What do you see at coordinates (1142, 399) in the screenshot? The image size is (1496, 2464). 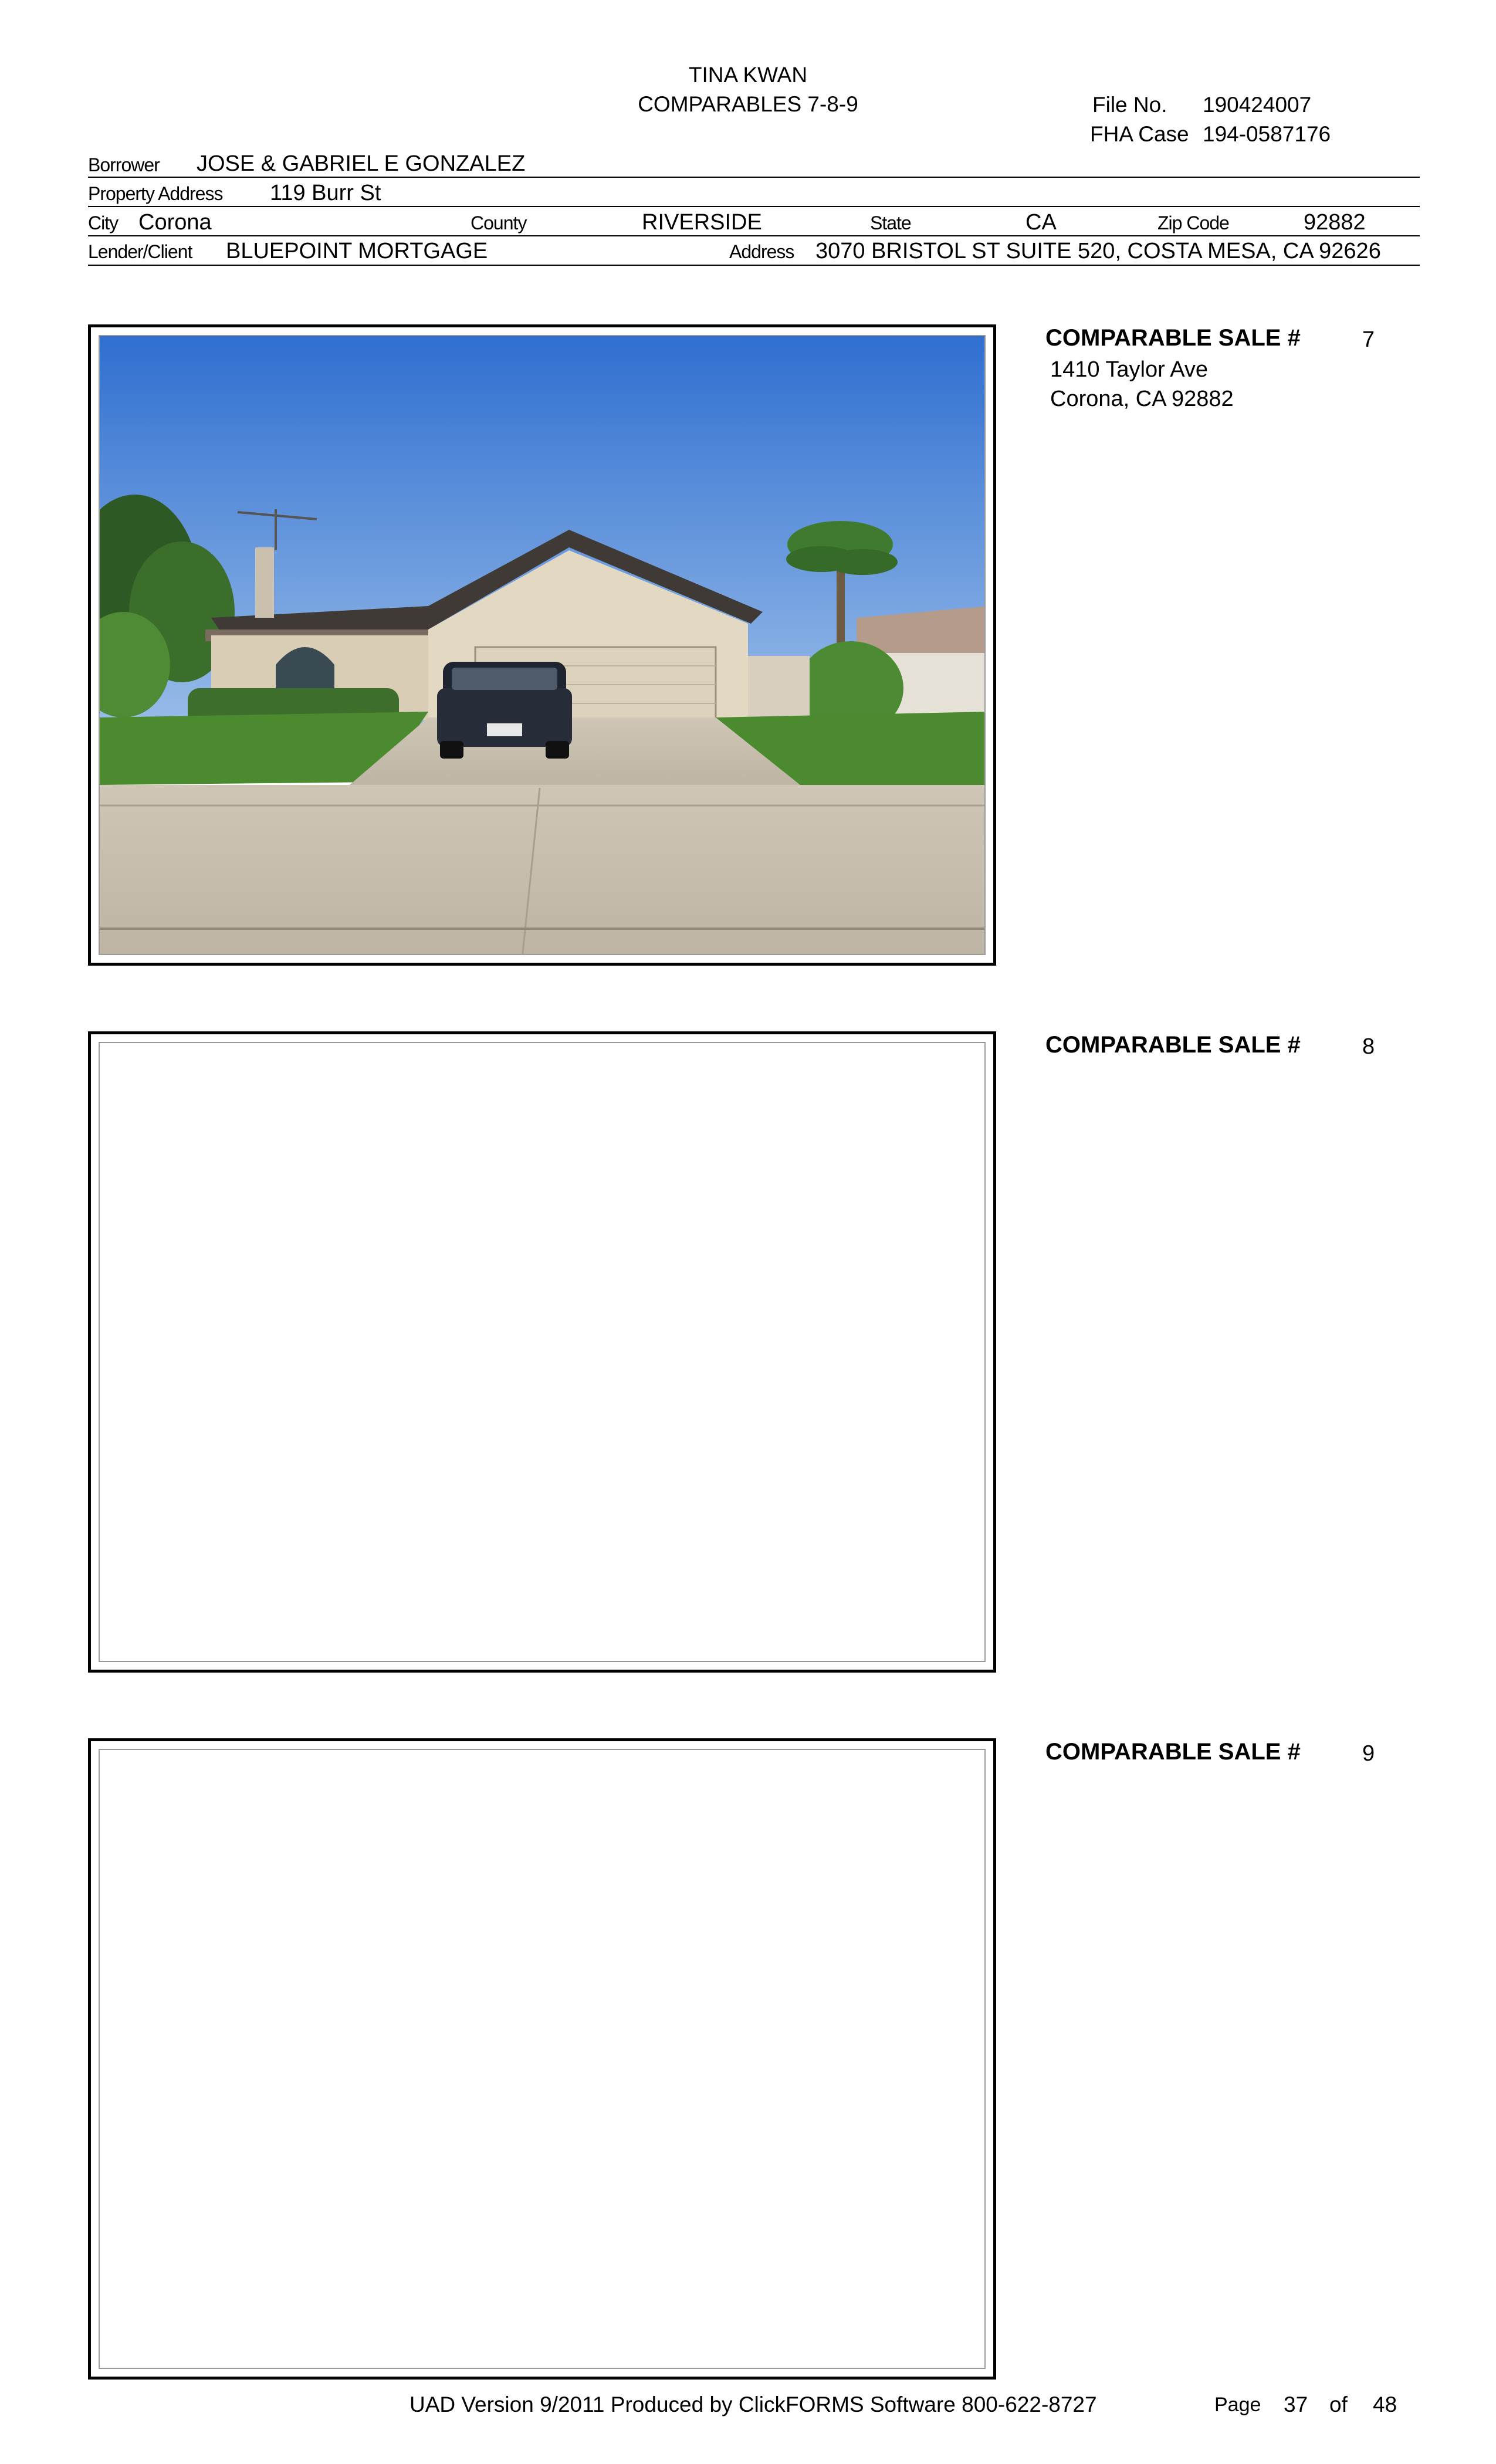 I see `comparable-7-address-line2: Corona, CA 92882` at bounding box center [1142, 399].